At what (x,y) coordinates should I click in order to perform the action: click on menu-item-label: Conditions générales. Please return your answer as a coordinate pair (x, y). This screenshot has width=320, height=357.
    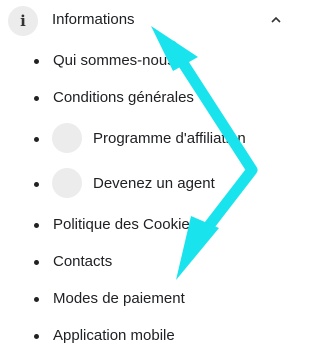
    Looking at the image, I should click on (123, 97).